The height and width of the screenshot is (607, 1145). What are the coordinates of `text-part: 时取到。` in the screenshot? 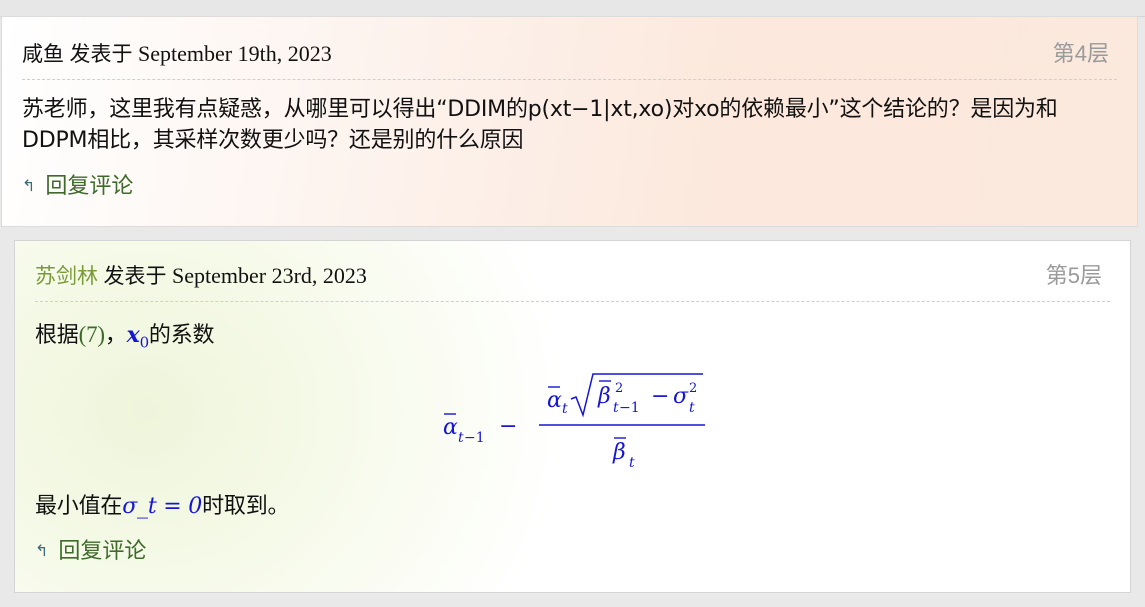 It's located at (246, 506).